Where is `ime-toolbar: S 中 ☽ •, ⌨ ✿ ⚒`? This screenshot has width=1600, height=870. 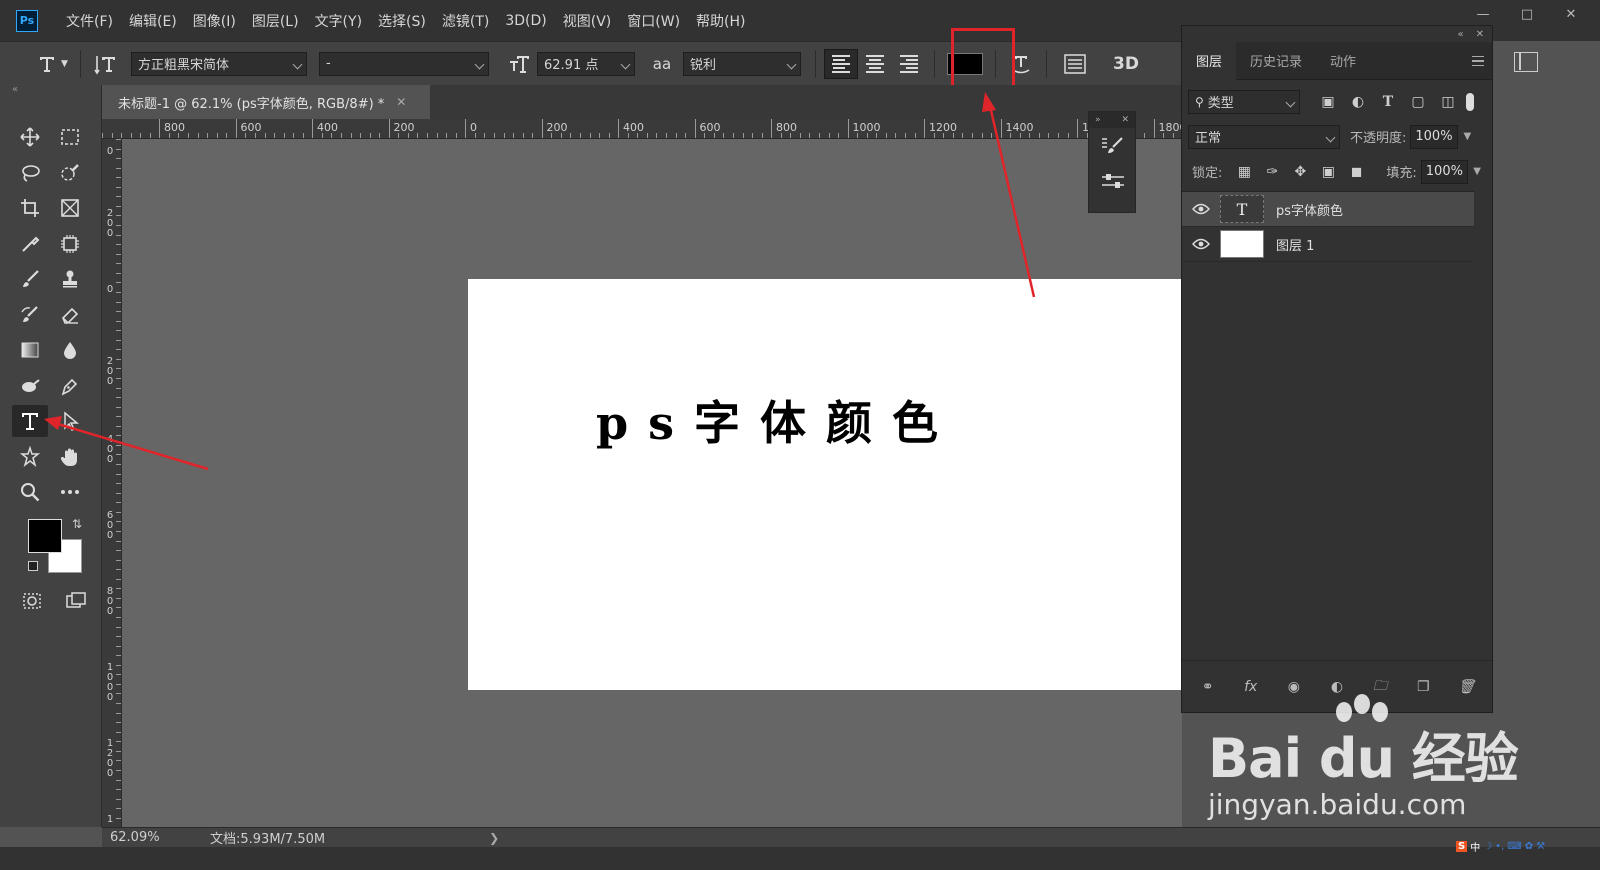
ime-toolbar: S 中 ☽ •, ⌨ ✿ ⚒ is located at coordinates (1500, 846).